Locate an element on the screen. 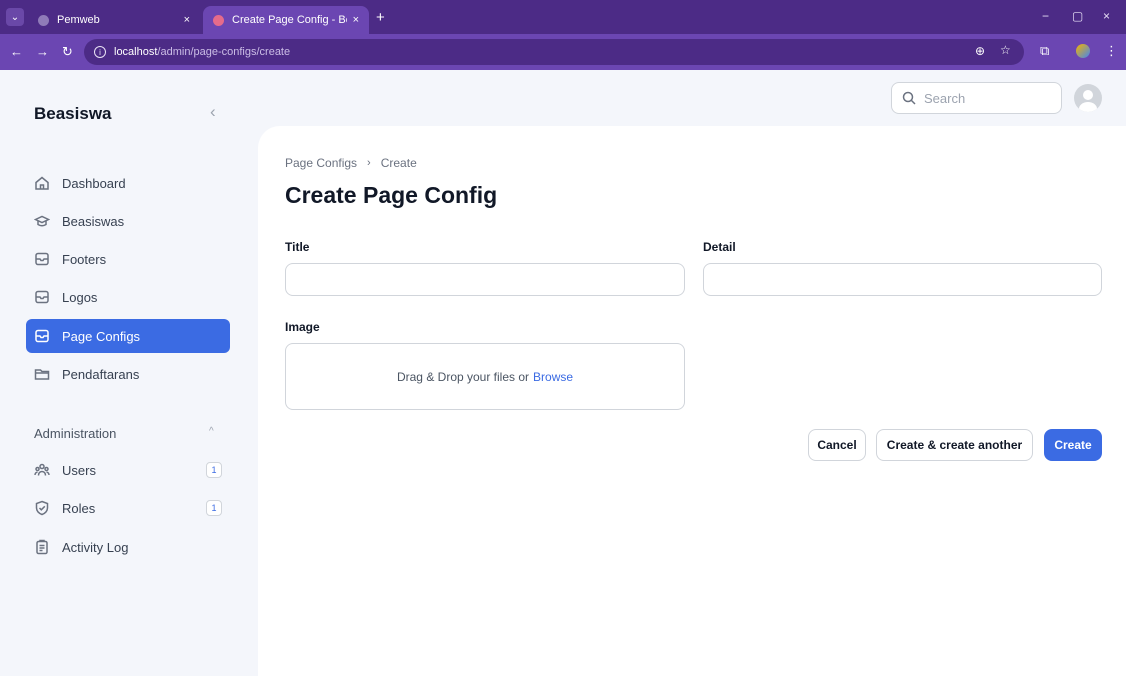 The width and height of the screenshot is (1126, 676). url-field: i localhost/admin/page-configs/create is located at coordinates (554, 52).